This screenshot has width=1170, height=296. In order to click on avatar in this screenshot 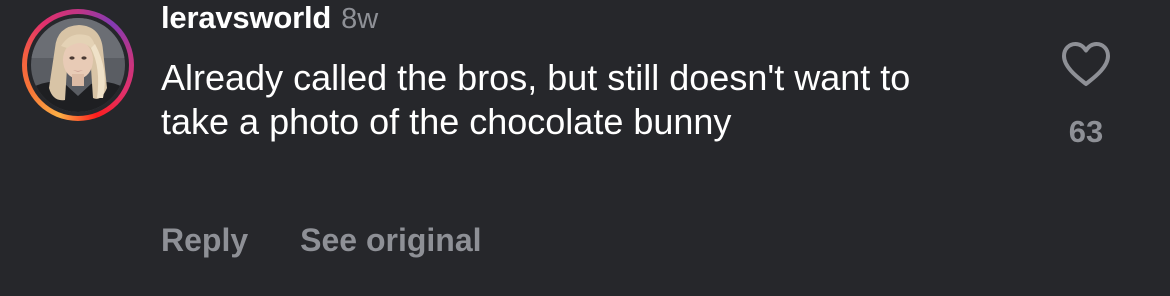, I will do `click(78, 65)`.